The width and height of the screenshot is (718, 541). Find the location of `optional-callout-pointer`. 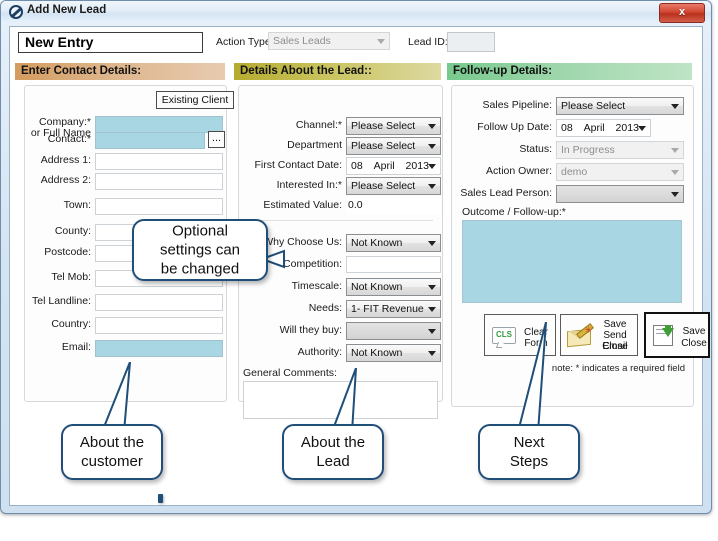

optional-callout-pointer is located at coordinates (273, 259).